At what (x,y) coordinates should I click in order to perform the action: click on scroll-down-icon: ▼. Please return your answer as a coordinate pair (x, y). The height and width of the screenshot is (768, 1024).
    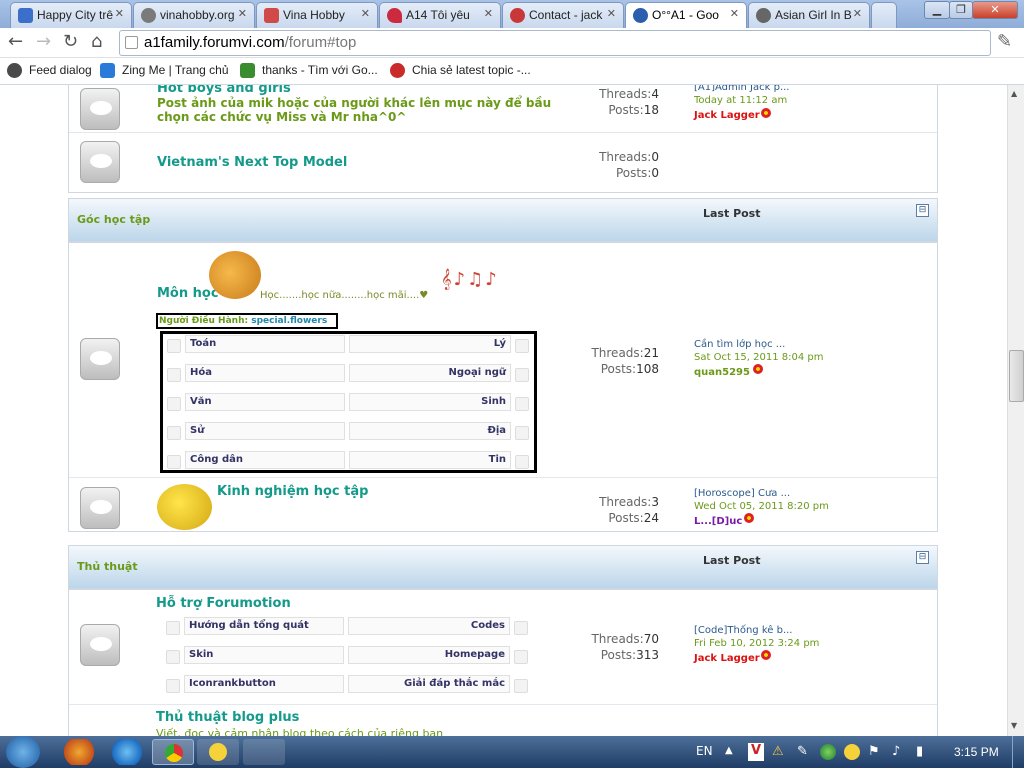
    Looking at the image, I should click on (1014, 725).